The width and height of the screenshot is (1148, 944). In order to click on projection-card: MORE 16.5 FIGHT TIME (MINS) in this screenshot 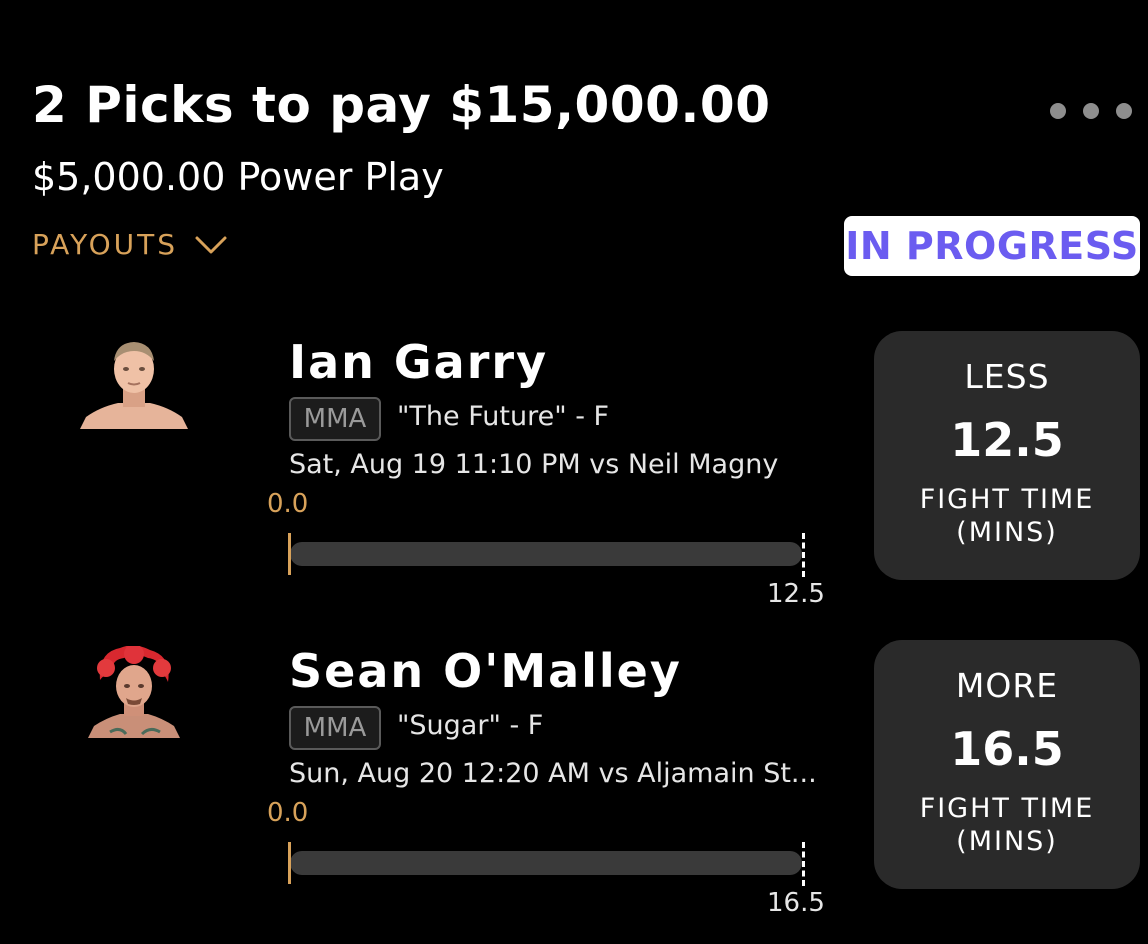, I will do `click(1007, 764)`.